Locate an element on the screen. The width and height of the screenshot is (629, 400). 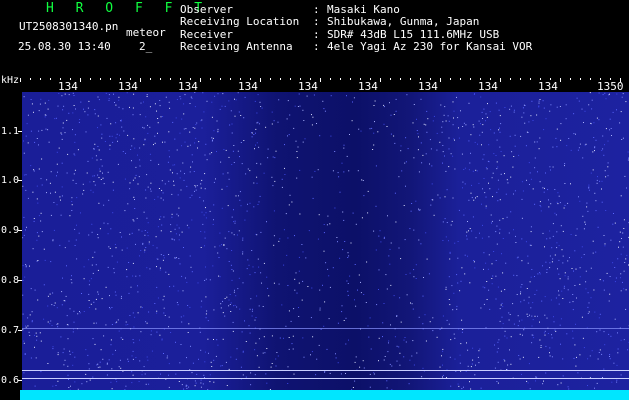
time-axis-ticks is located at coordinates (320, 80).